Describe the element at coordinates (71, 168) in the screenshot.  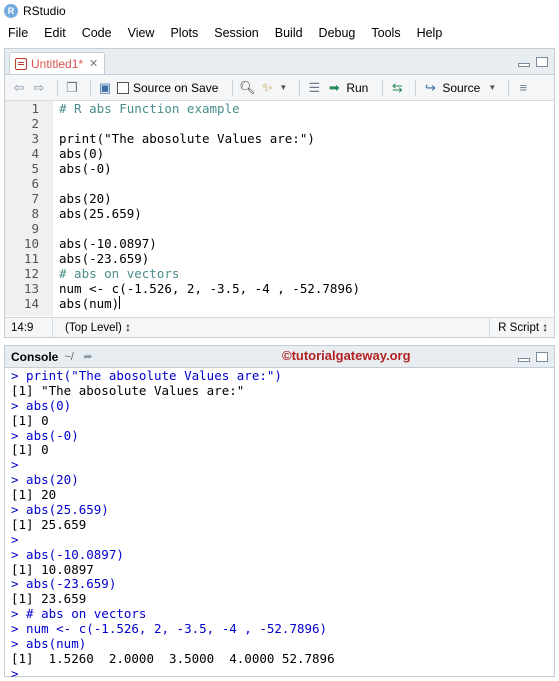
I see `code-line: 5 abs(-0)` at that location.